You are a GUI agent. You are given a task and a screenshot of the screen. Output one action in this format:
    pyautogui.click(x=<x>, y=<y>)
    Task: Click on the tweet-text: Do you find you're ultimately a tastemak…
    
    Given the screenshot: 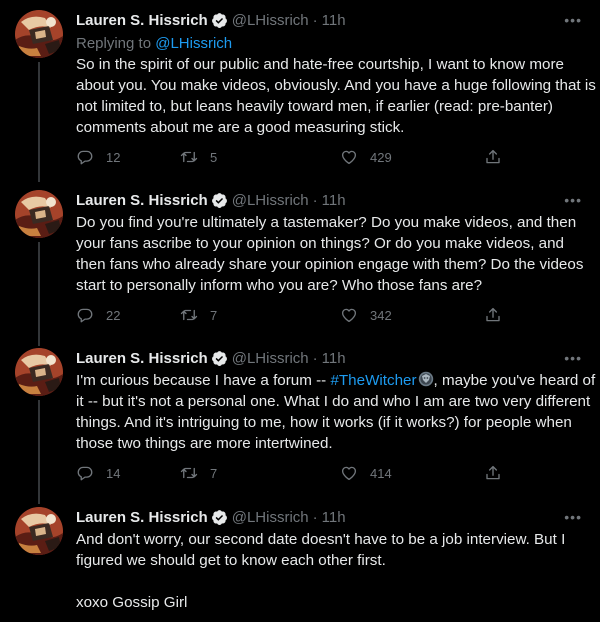 What is the action you would take?
    pyautogui.click(x=332, y=254)
    